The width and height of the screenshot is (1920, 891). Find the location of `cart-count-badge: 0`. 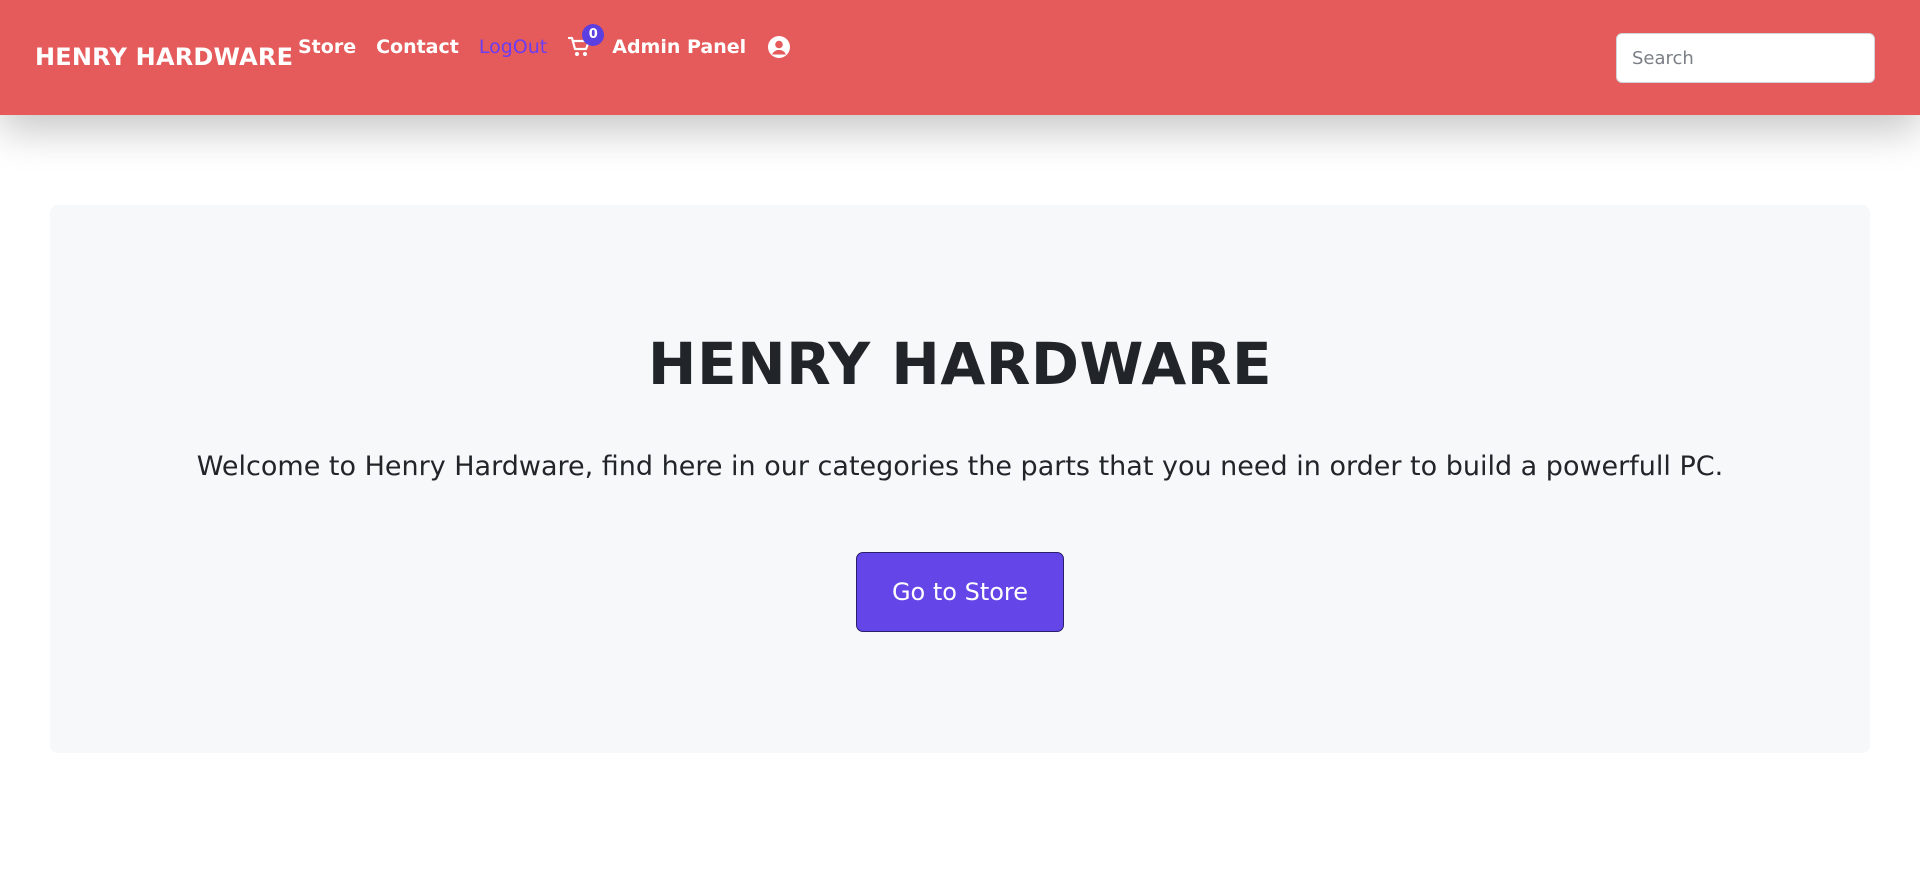

cart-count-badge: 0 is located at coordinates (593, 35).